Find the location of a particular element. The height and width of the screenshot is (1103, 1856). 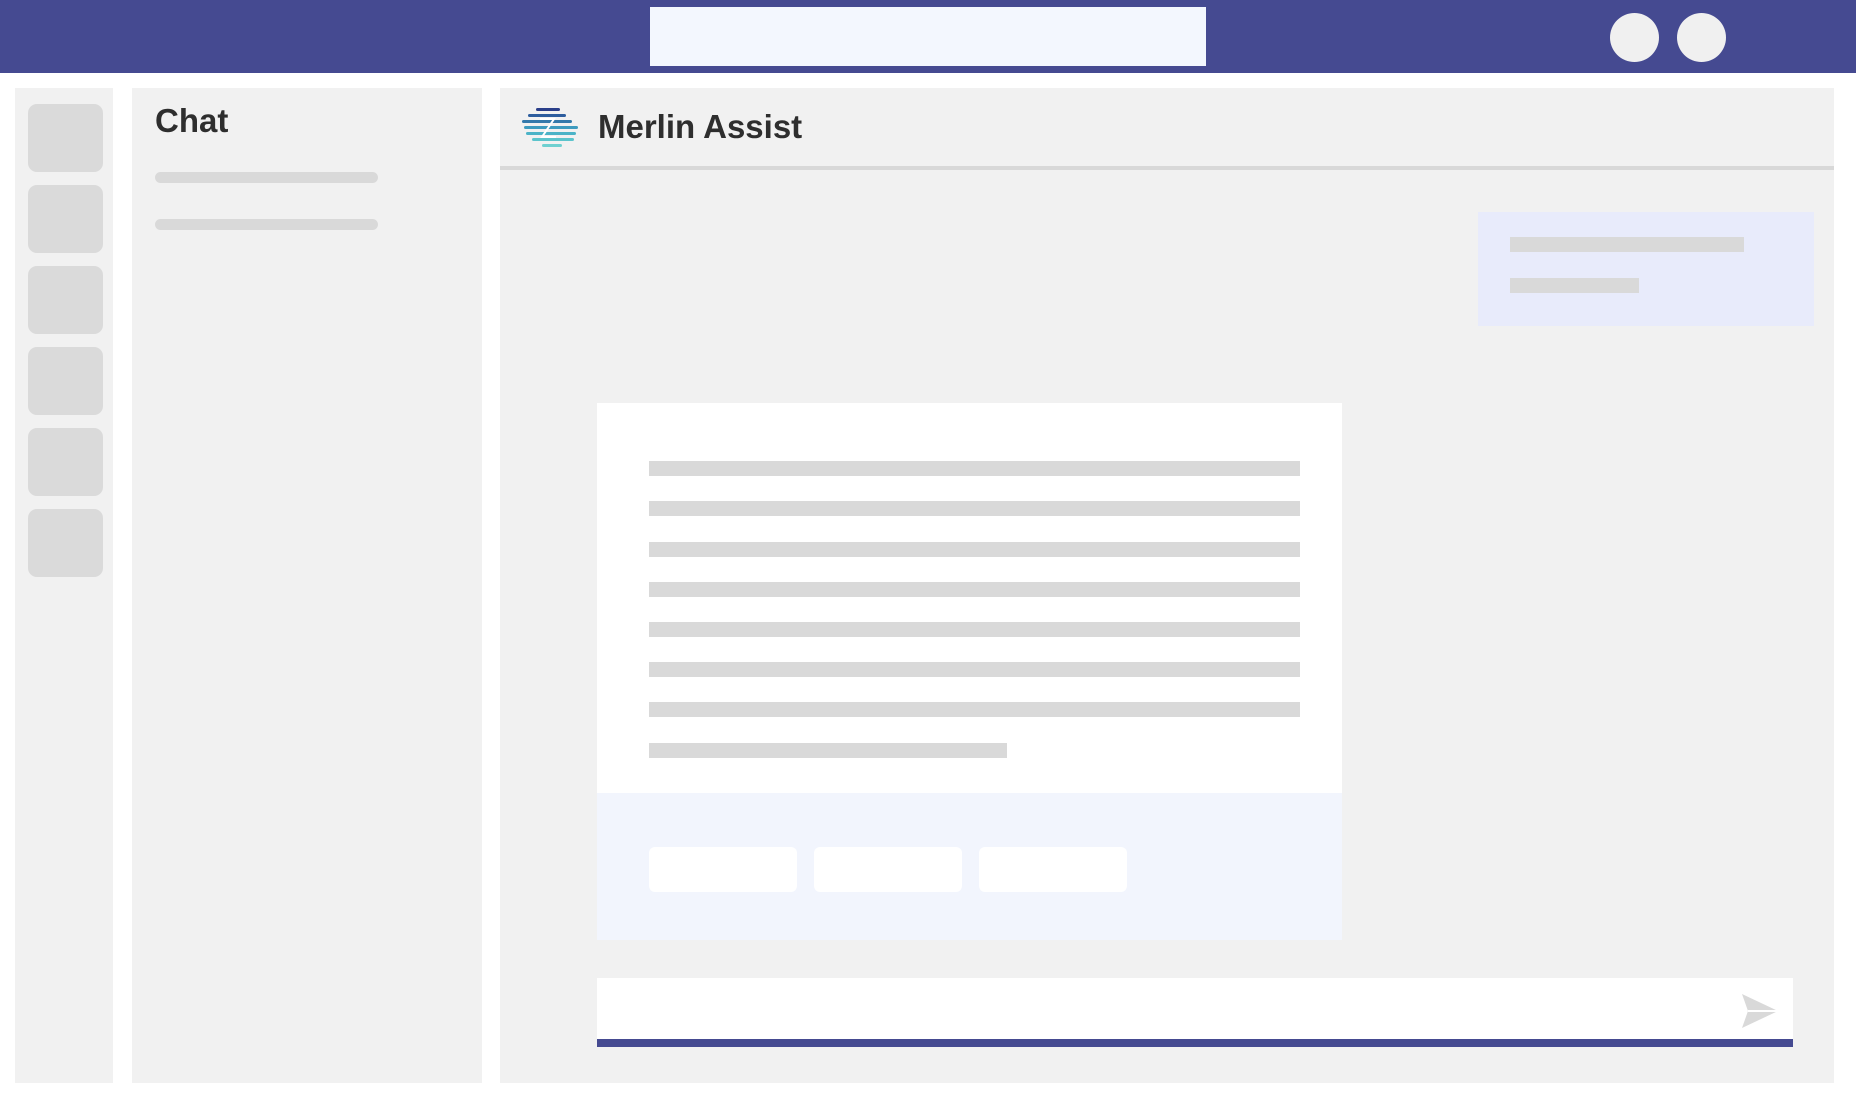

conversation-header: Merlin Assist is located at coordinates (1167, 129).